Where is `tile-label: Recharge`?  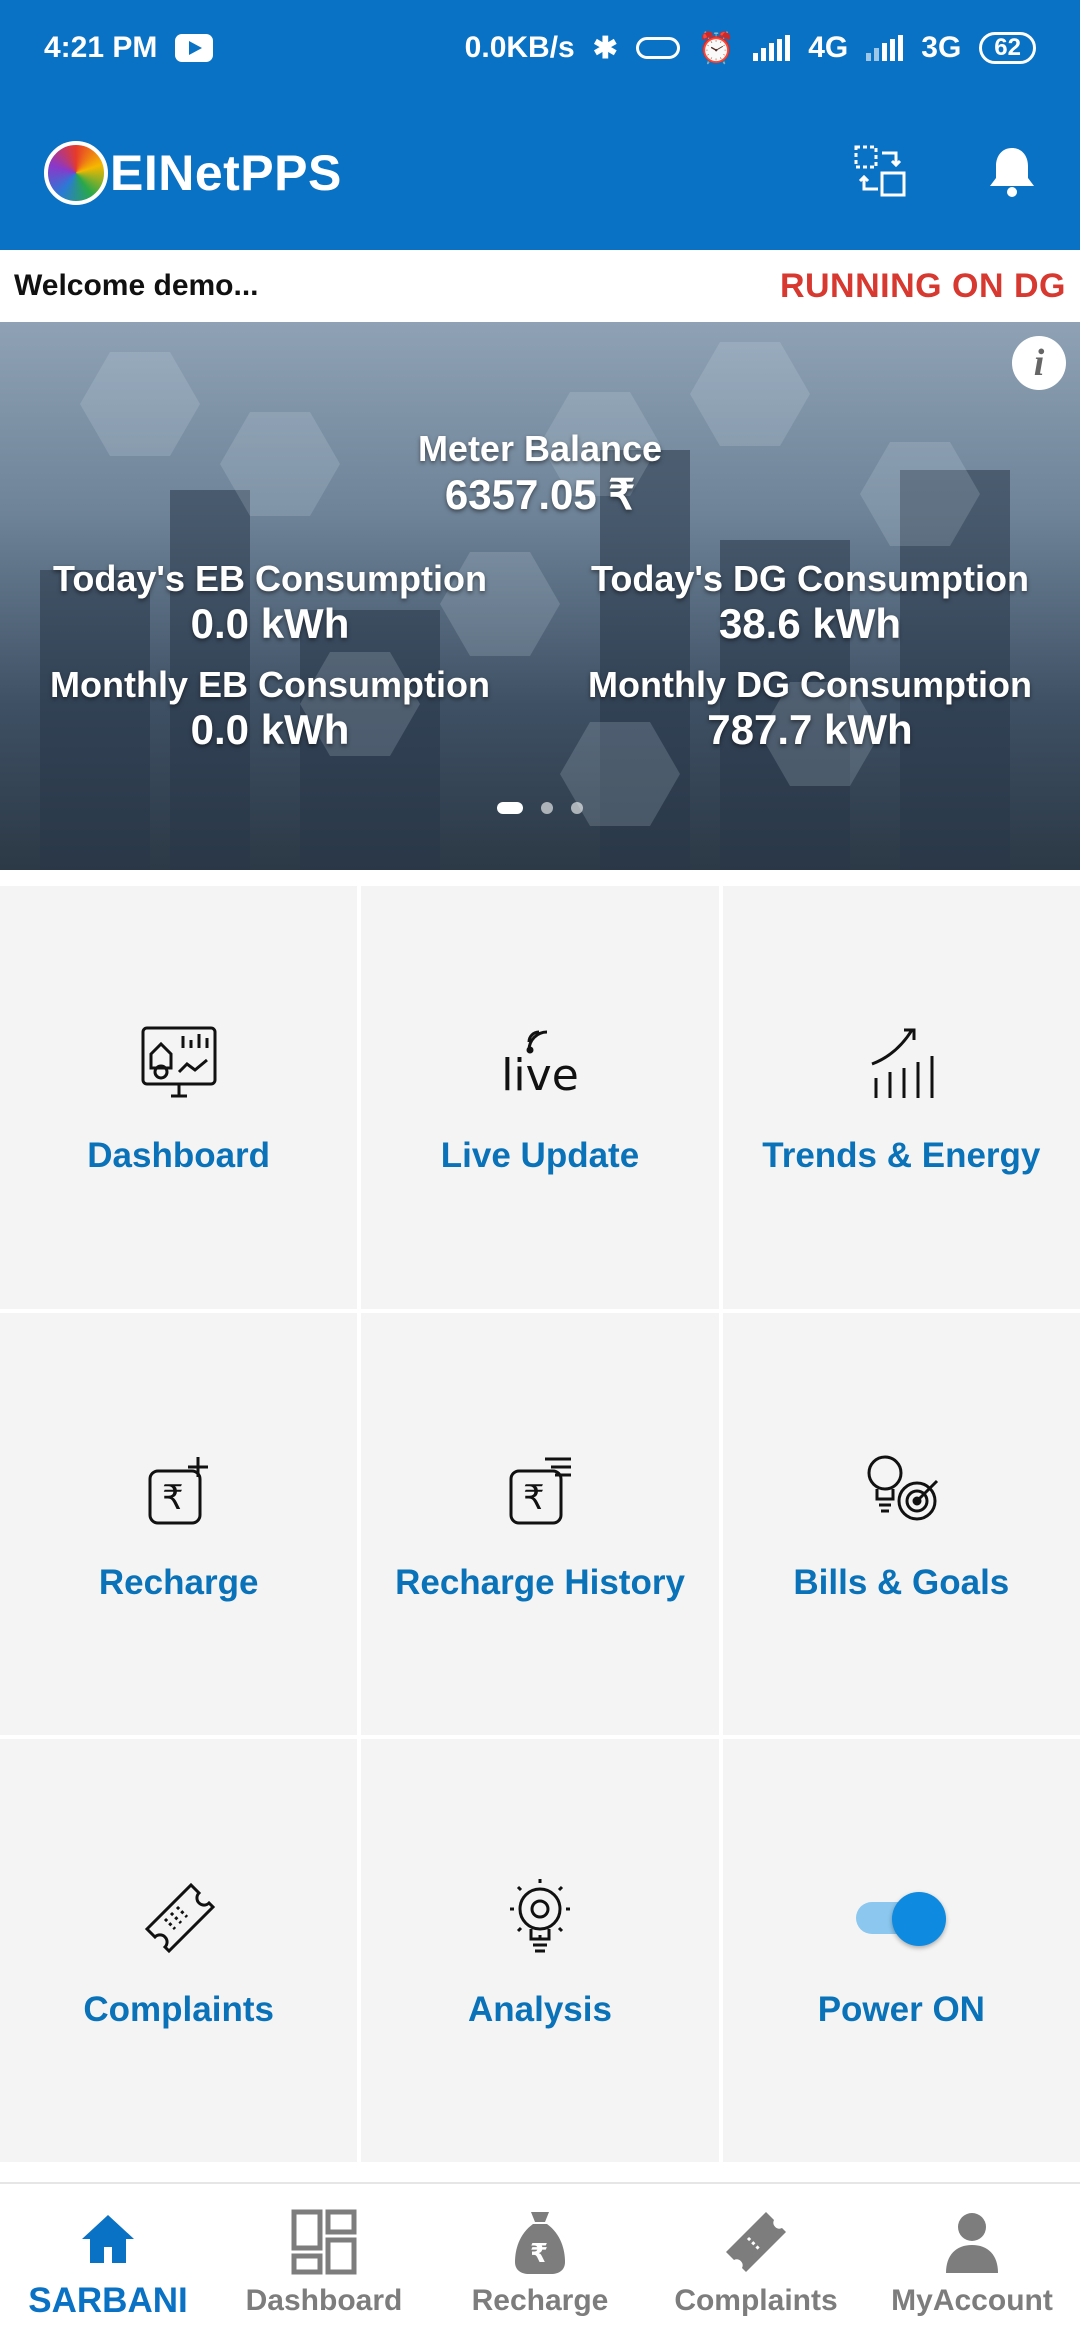 tile-label: Recharge is located at coordinates (178, 1582).